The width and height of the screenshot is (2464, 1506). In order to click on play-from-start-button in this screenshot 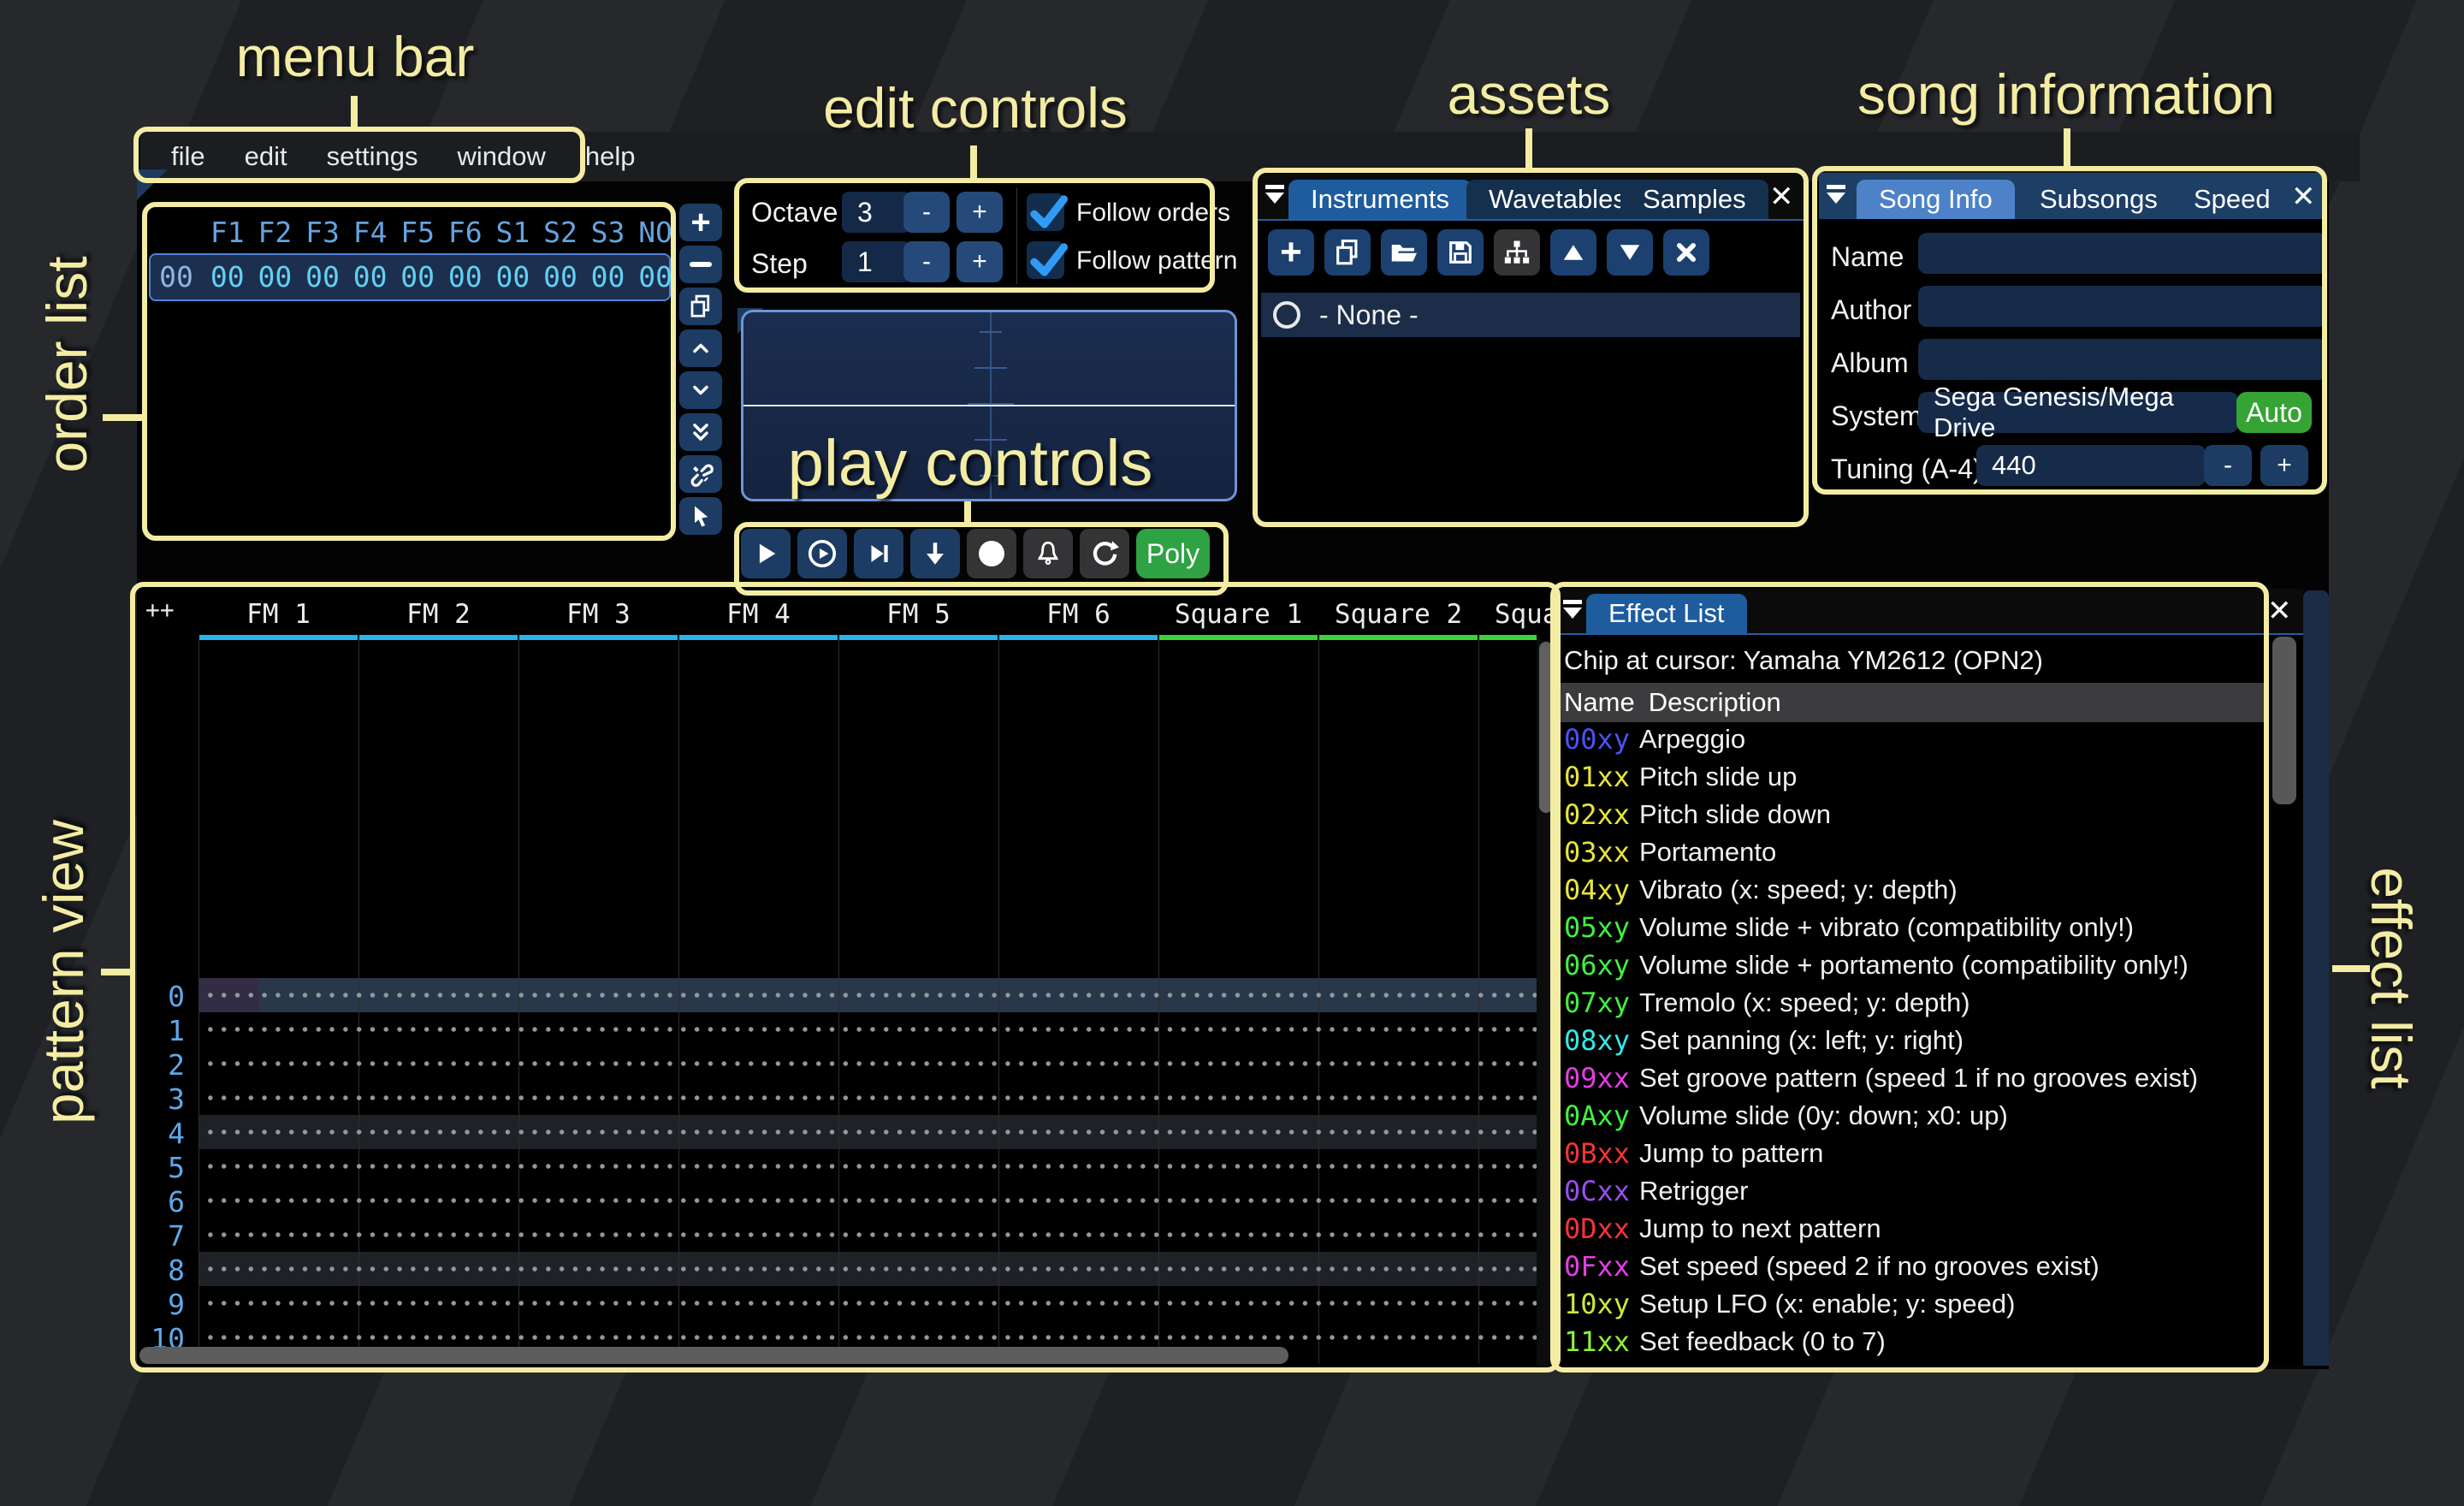, I will do `click(822, 553)`.